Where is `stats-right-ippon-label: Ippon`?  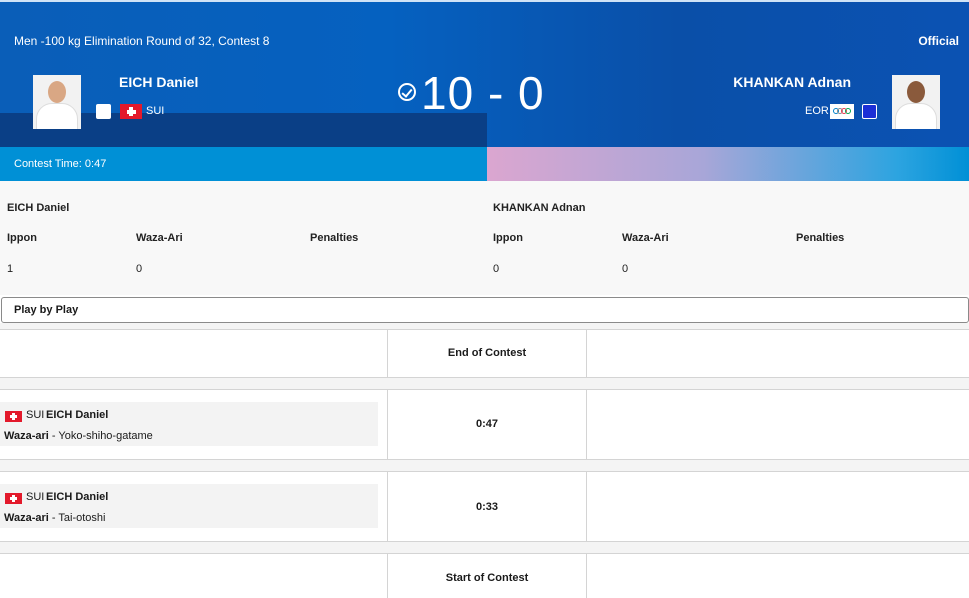
stats-right-ippon-label: Ippon is located at coordinates (508, 238).